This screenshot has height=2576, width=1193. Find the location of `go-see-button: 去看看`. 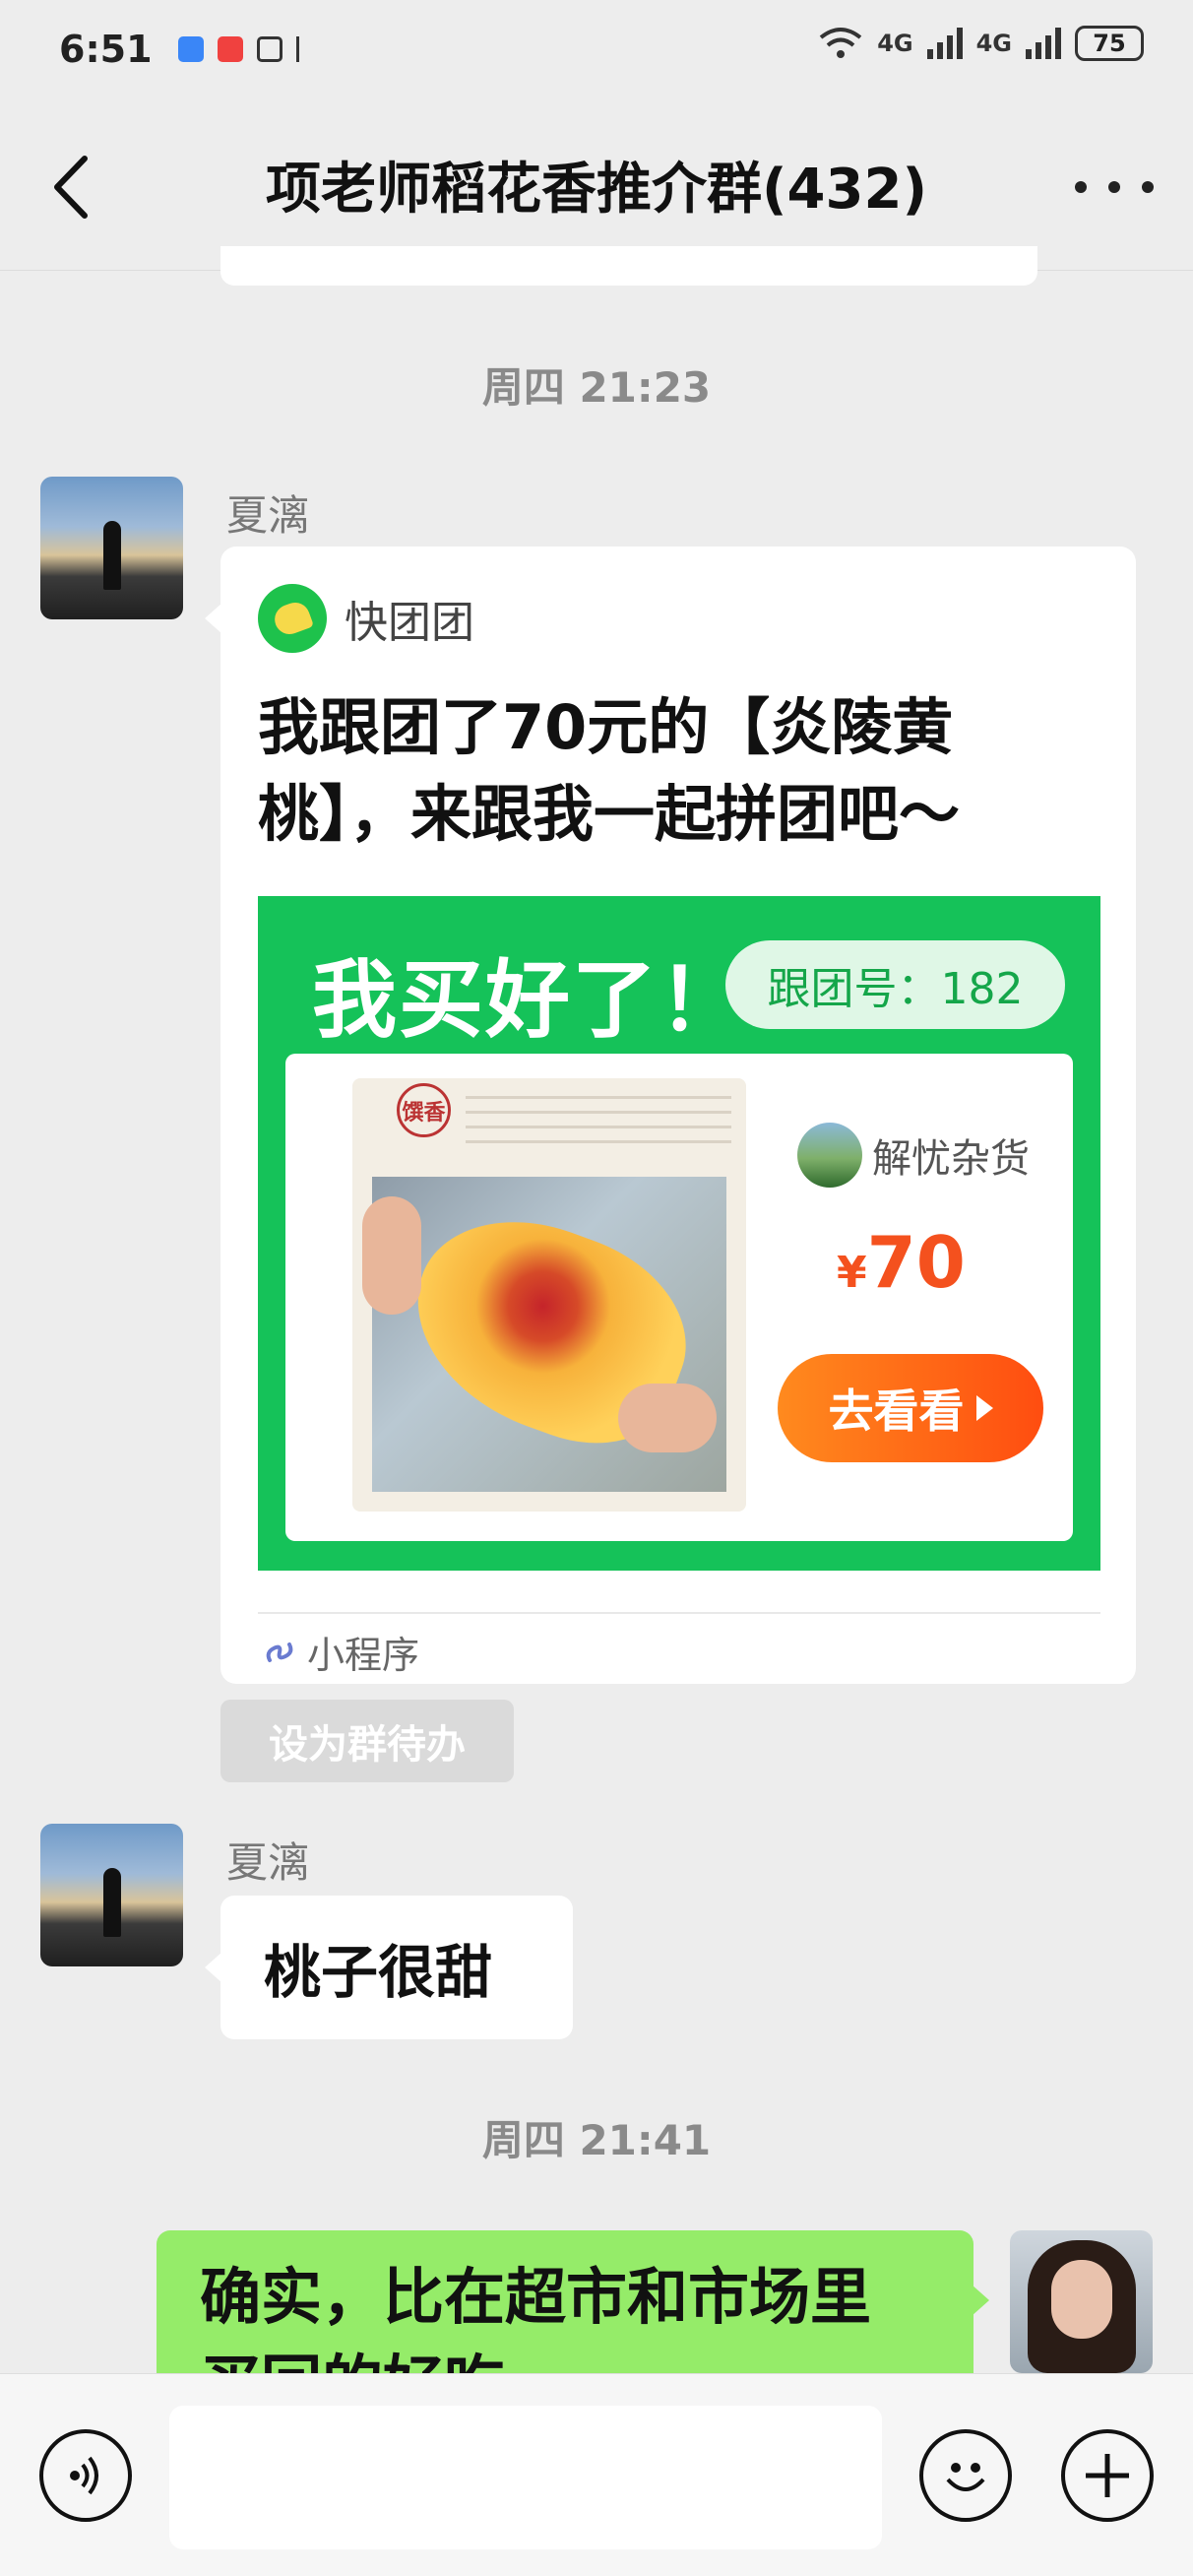

go-see-button: 去看看 is located at coordinates (910, 1408).